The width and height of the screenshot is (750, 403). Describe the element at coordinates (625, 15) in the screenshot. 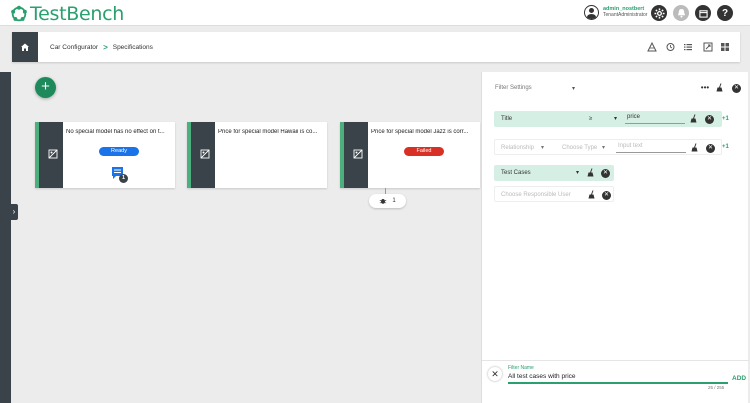

I see `user-role: TenantAdministrator` at that location.